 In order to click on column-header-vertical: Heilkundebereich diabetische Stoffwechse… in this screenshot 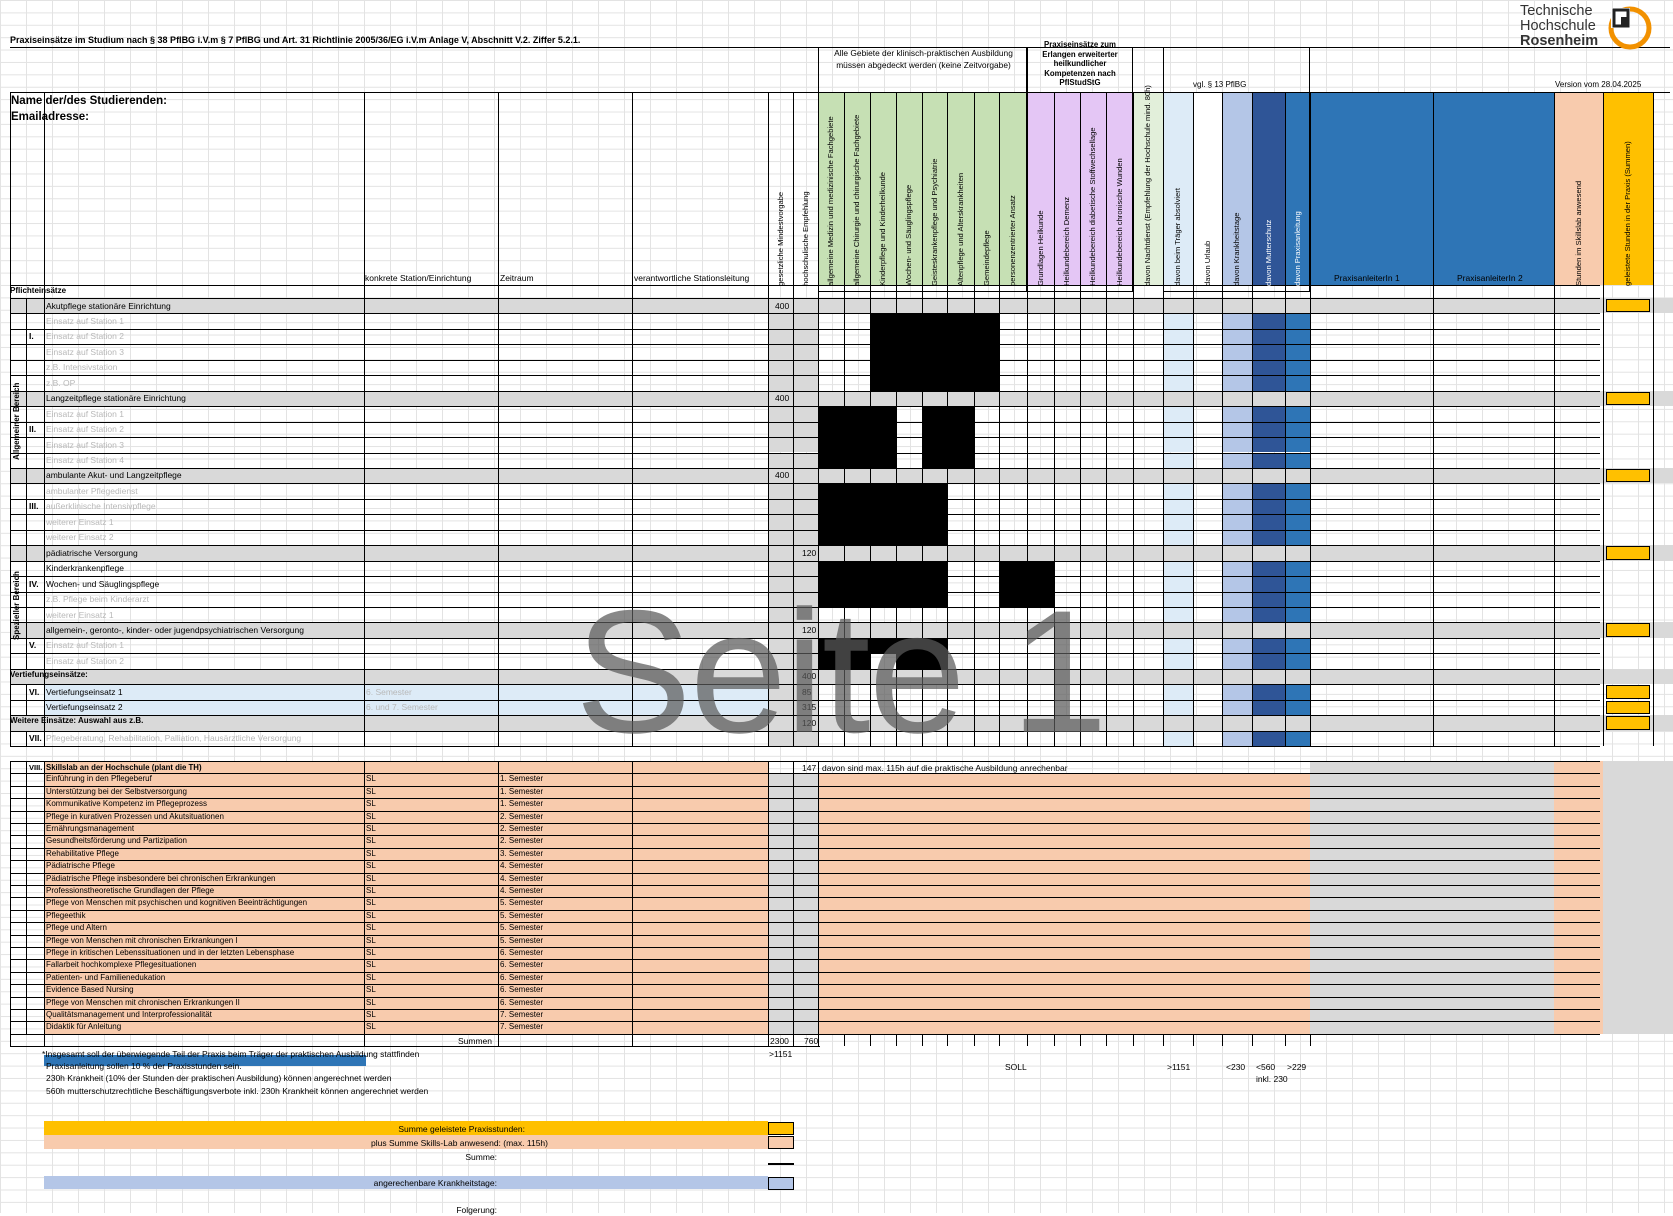, I will do `click(1092, 206)`.